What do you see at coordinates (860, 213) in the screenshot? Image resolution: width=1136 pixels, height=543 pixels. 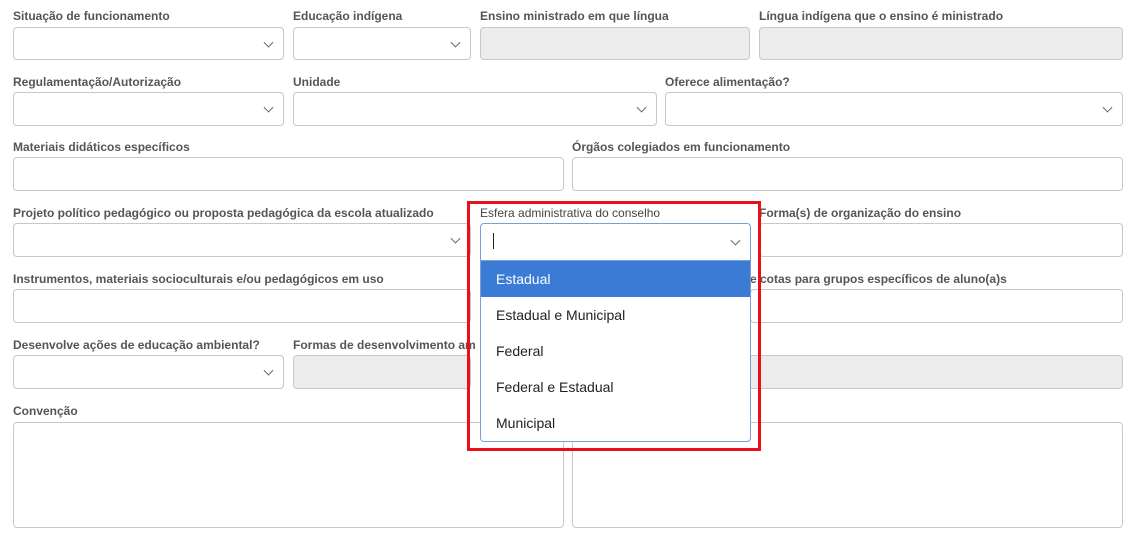 I see `forma-org-label: Forma(s) de organização do ensino` at bounding box center [860, 213].